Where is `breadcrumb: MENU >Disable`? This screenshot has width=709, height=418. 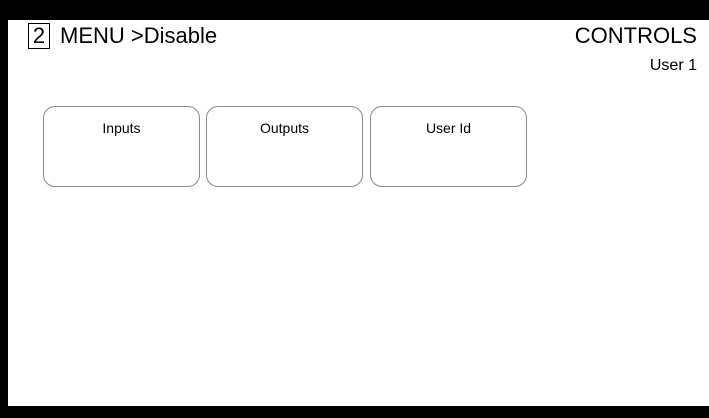
breadcrumb: MENU >Disable is located at coordinates (139, 35).